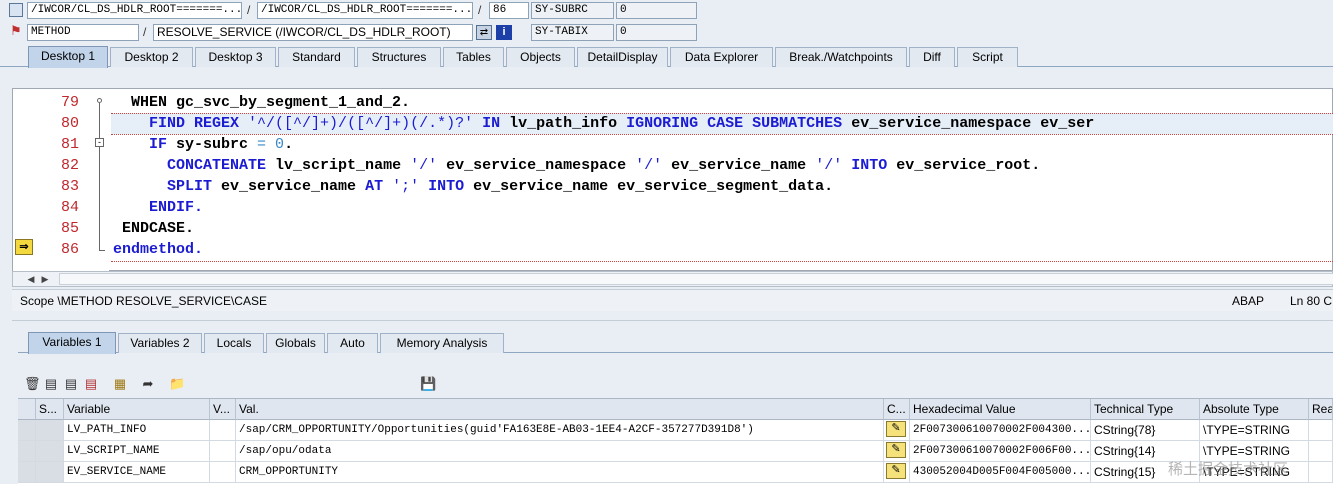  Describe the element at coordinates (352, 343) in the screenshot. I see `tab-auto: Auto` at that location.